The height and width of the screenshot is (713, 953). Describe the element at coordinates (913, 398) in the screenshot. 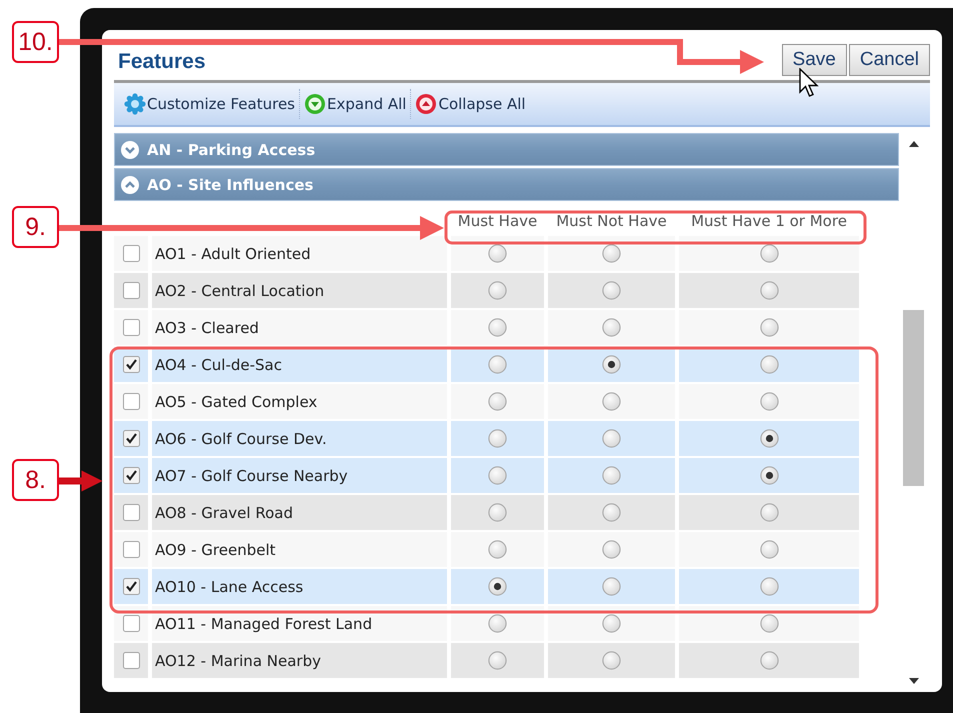

I see `scroll-thumb` at that location.